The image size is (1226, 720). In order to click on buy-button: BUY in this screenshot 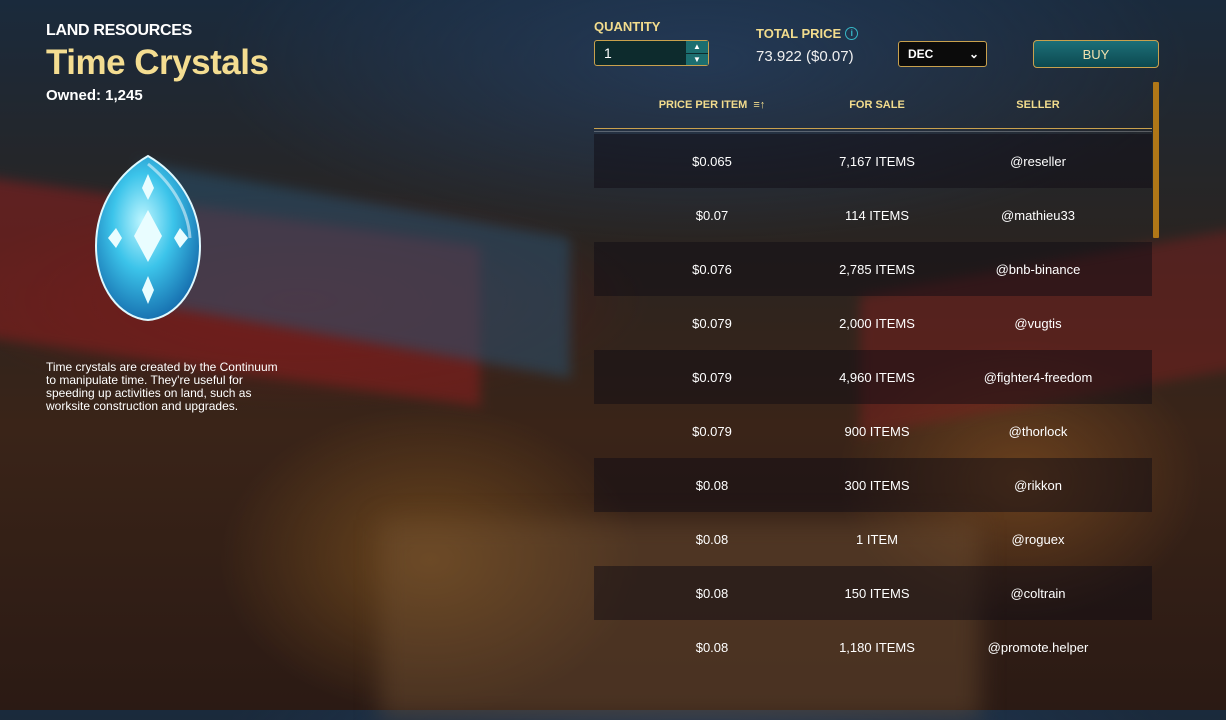, I will do `click(1096, 54)`.